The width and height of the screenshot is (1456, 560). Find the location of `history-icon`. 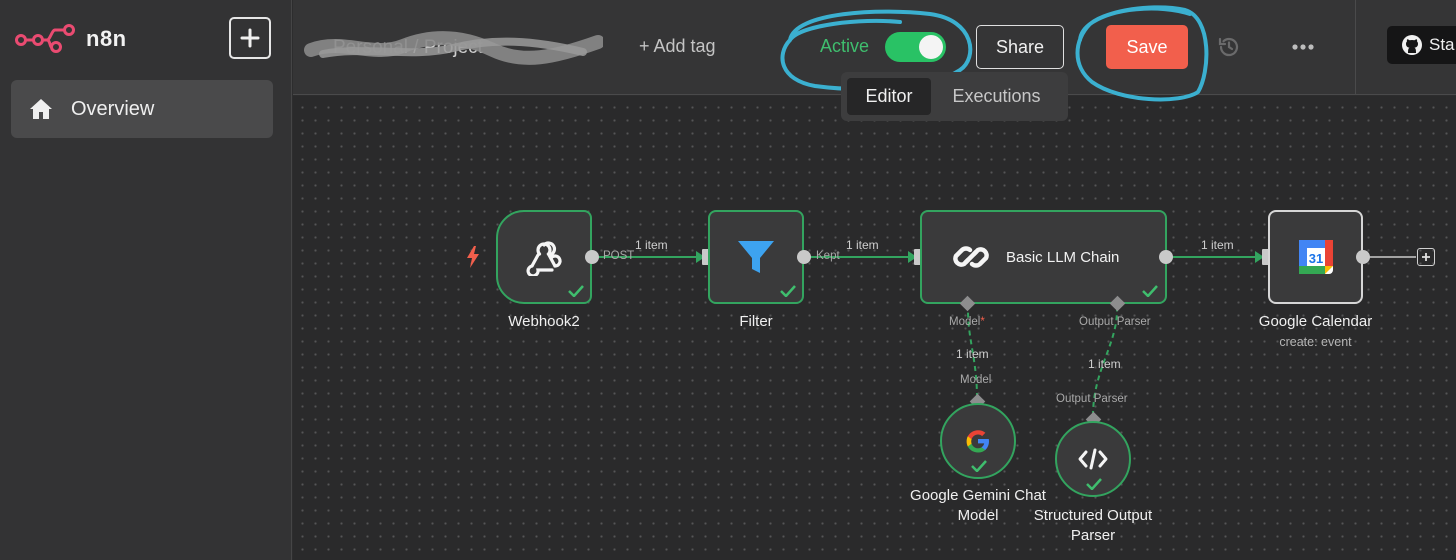

history-icon is located at coordinates (1229, 47).